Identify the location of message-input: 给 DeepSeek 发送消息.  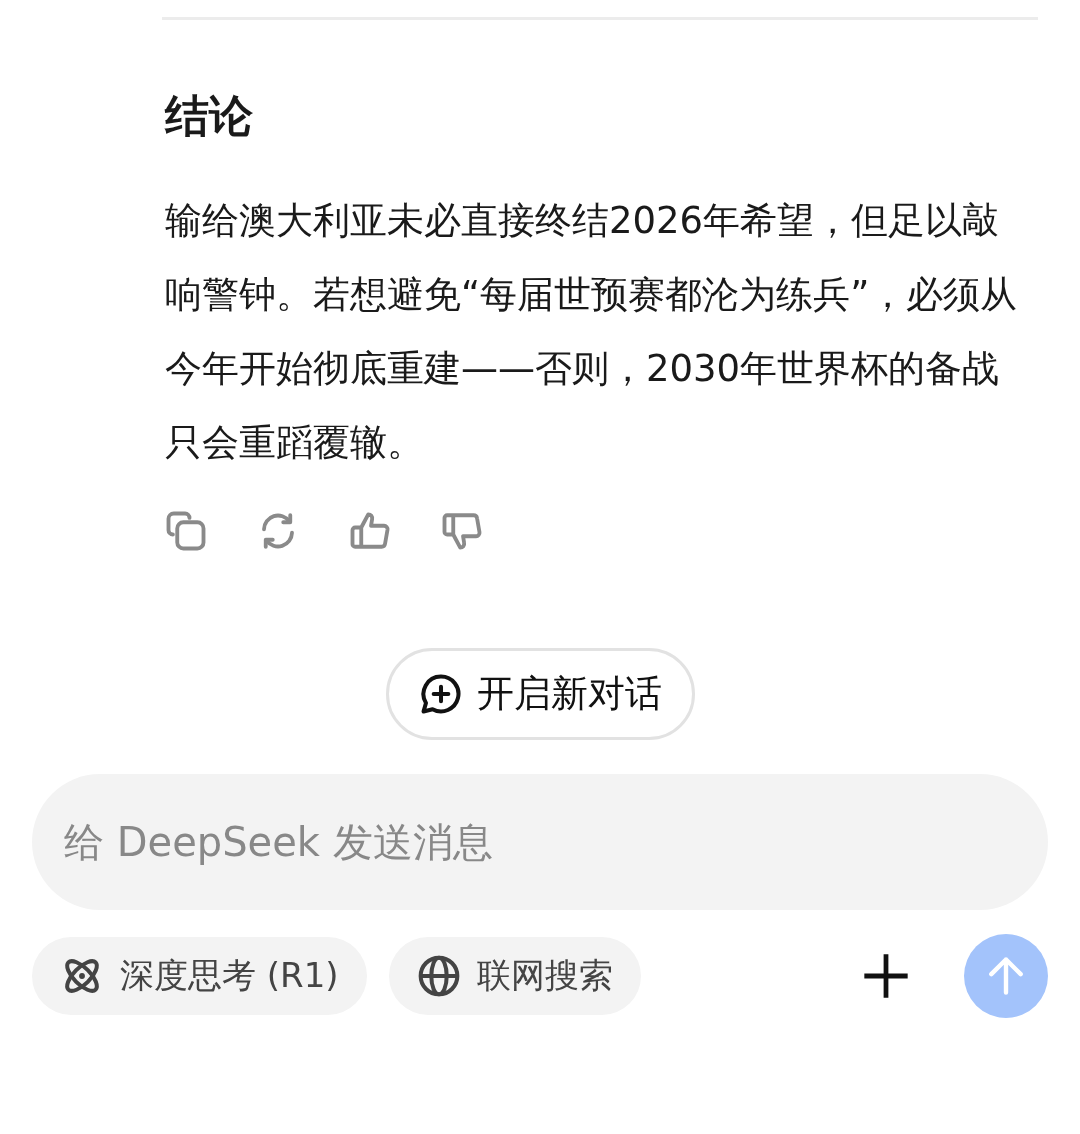
(540, 842).